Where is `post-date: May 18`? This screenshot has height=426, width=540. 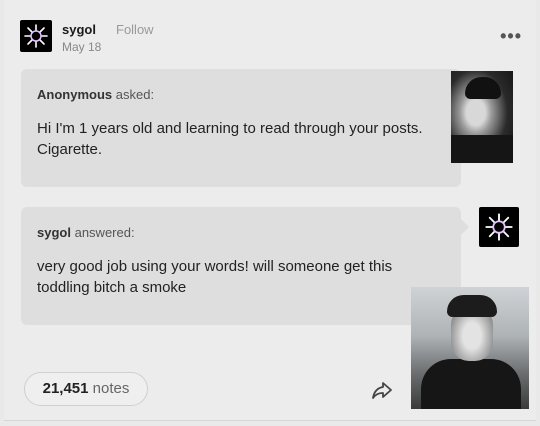
post-date: May 18 is located at coordinates (81, 47).